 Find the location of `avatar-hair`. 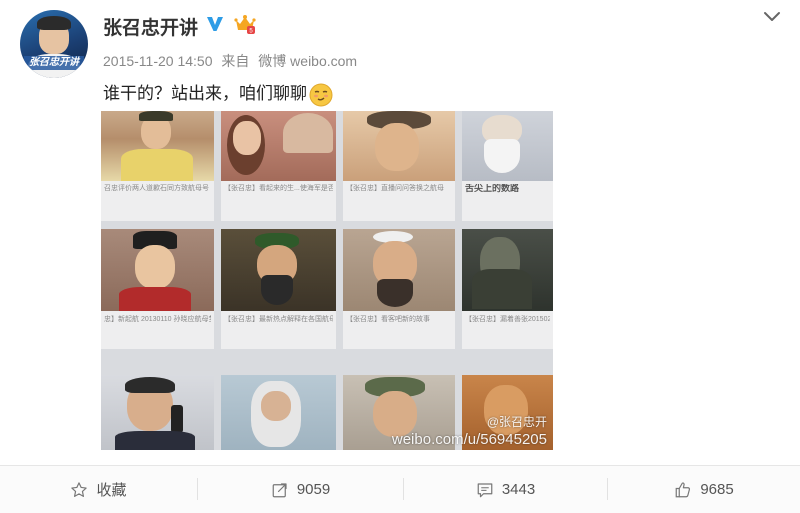

avatar-hair is located at coordinates (54, 23).